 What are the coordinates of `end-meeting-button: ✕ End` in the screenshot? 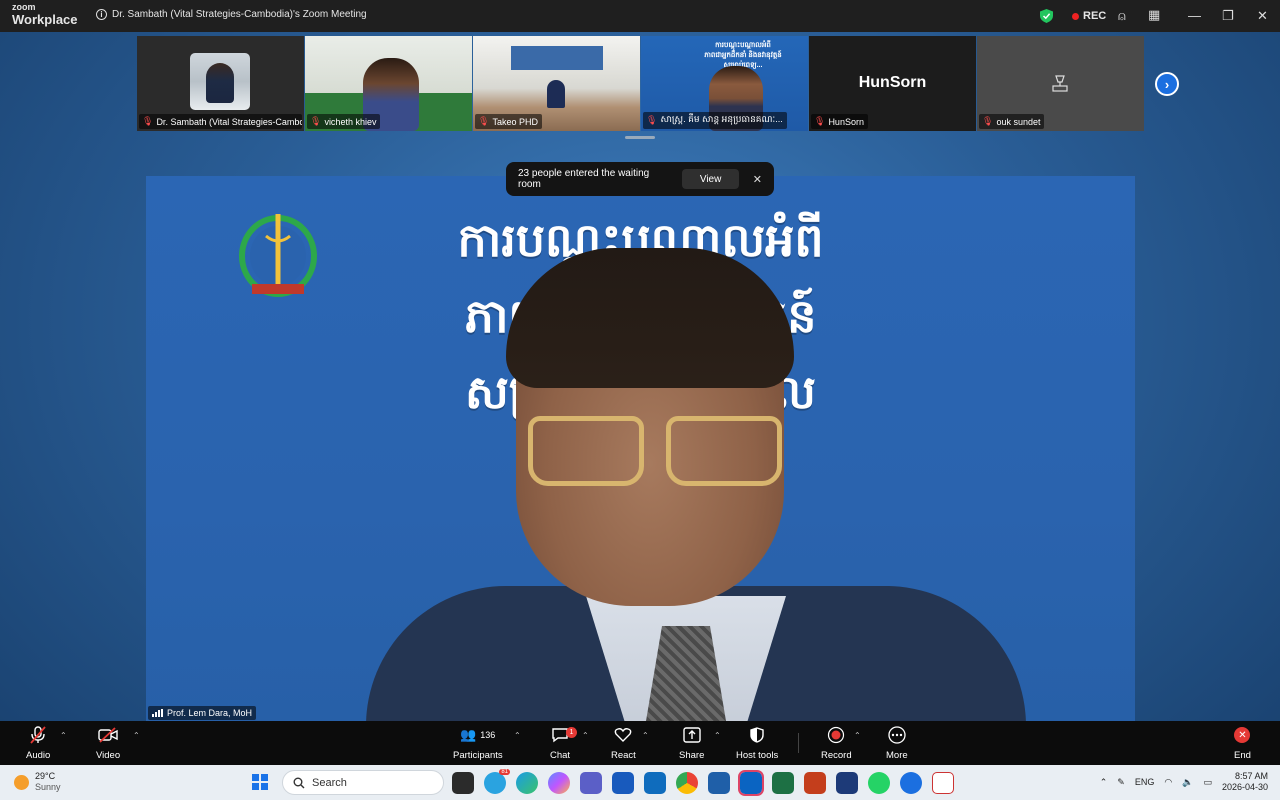 It's located at (1242, 743).